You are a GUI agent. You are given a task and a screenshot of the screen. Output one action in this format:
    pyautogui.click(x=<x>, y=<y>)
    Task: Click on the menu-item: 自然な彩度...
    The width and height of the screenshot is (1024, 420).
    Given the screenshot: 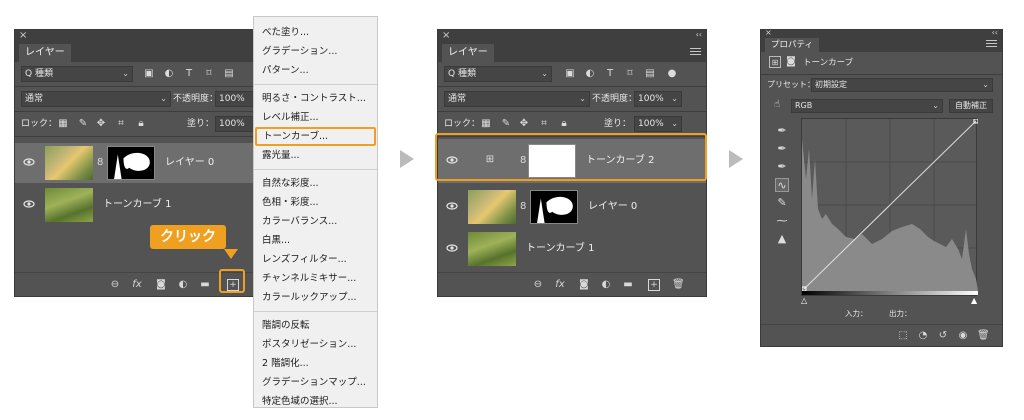 What is the action you would take?
    pyautogui.click(x=315, y=183)
    